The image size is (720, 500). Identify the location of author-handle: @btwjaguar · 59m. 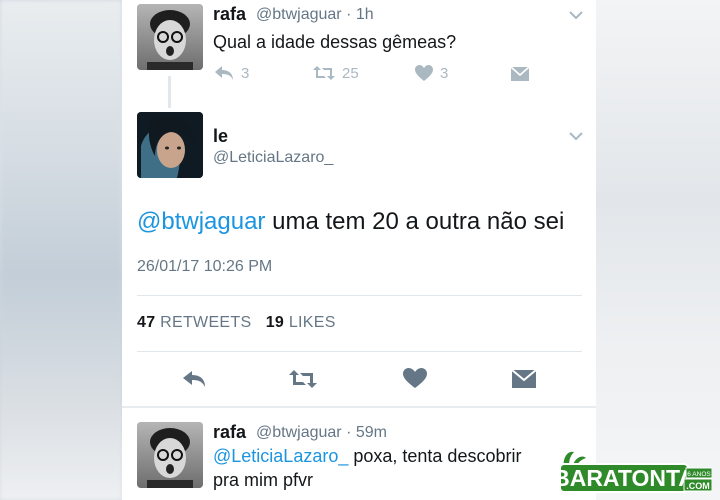
(321, 433).